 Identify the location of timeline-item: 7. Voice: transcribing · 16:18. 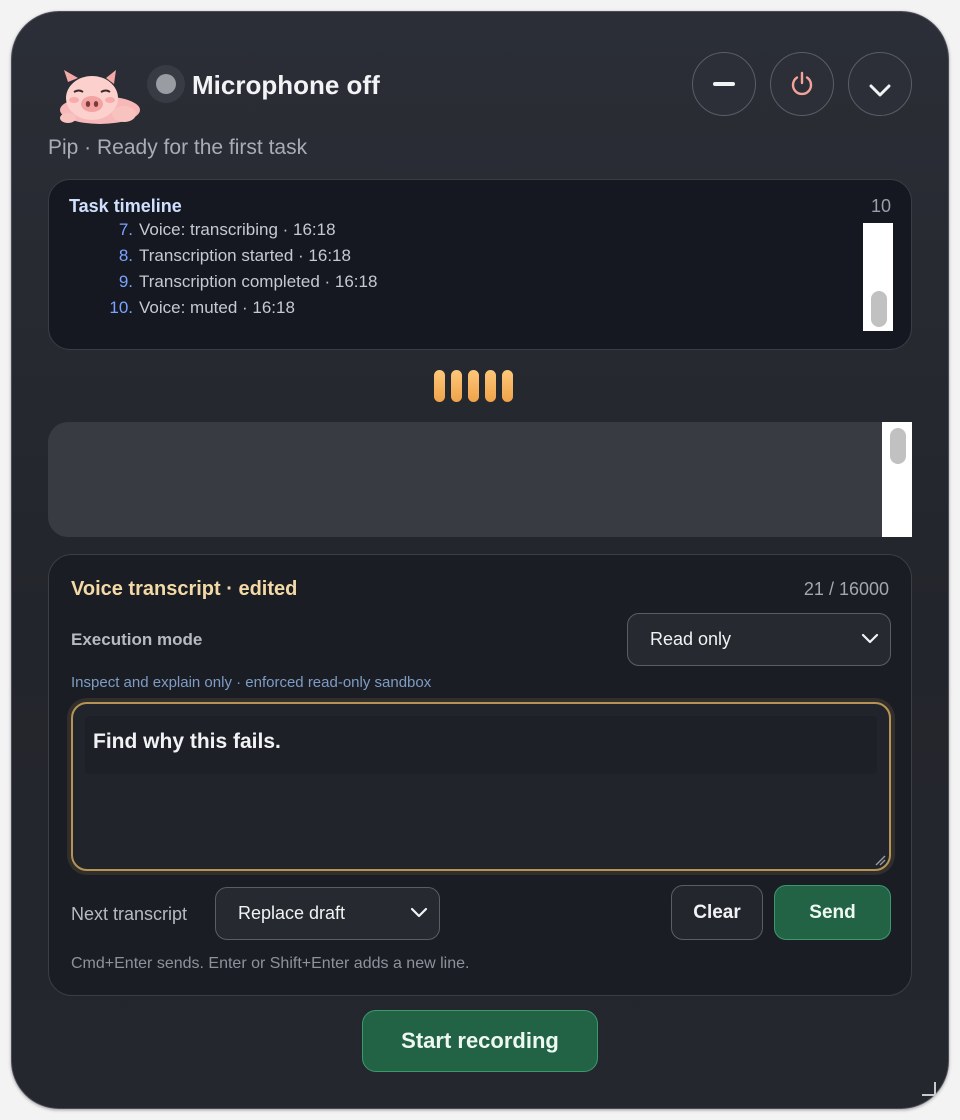
(192, 230).